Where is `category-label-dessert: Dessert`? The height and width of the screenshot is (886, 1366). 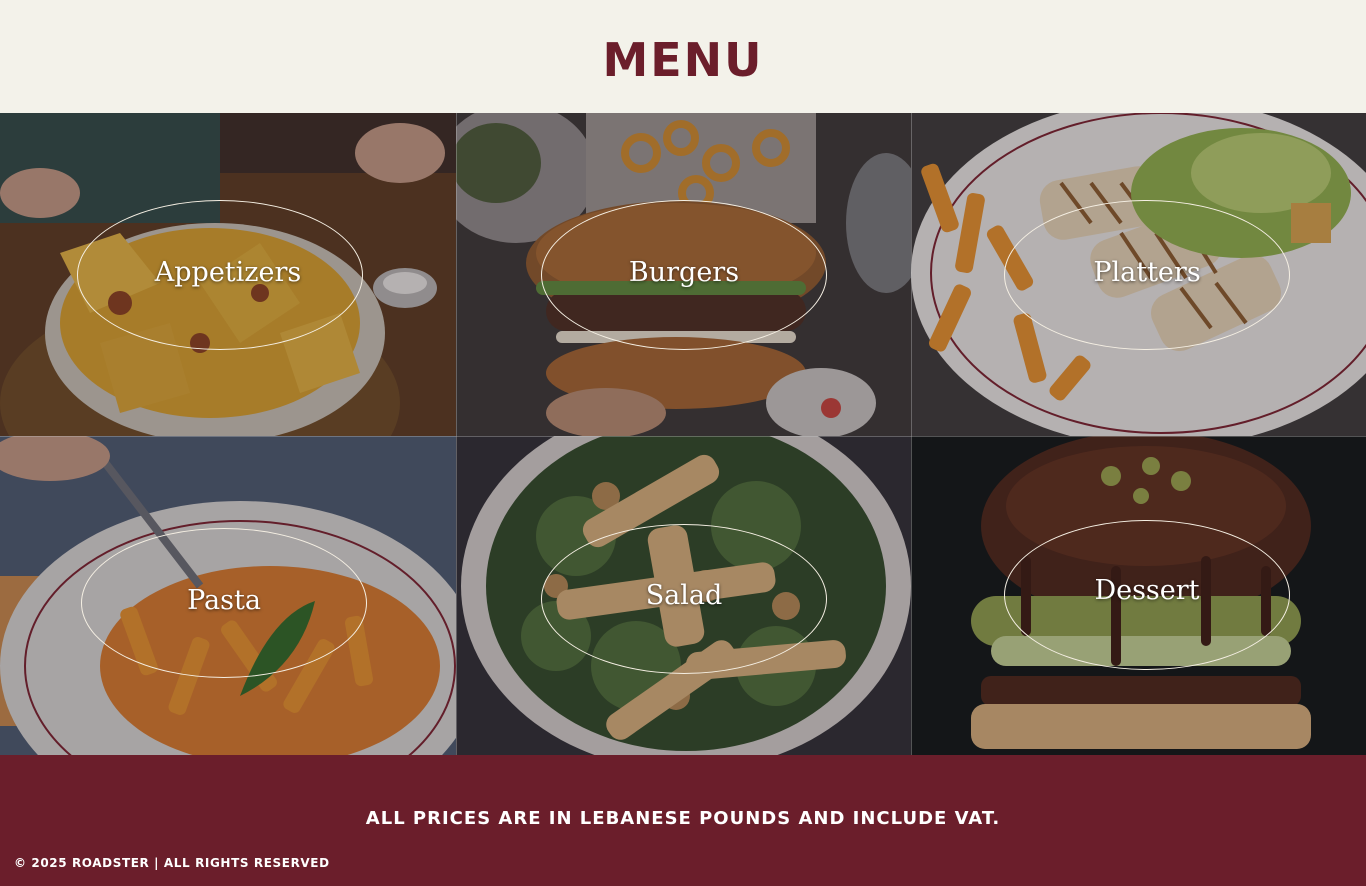
category-label-dessert: Dessert is located at coordinates (1147, 590).